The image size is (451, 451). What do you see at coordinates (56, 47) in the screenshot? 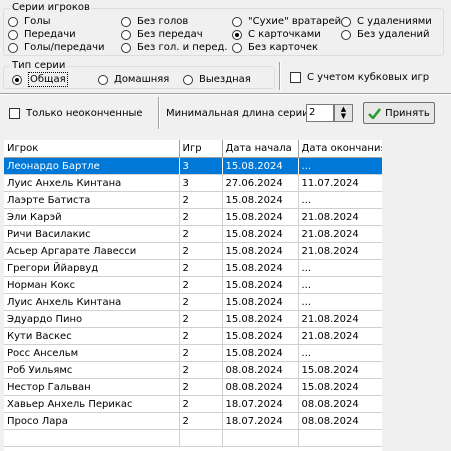
I see `radio-goals-assists: Голы/передачи` at bounding box center [56, 47].